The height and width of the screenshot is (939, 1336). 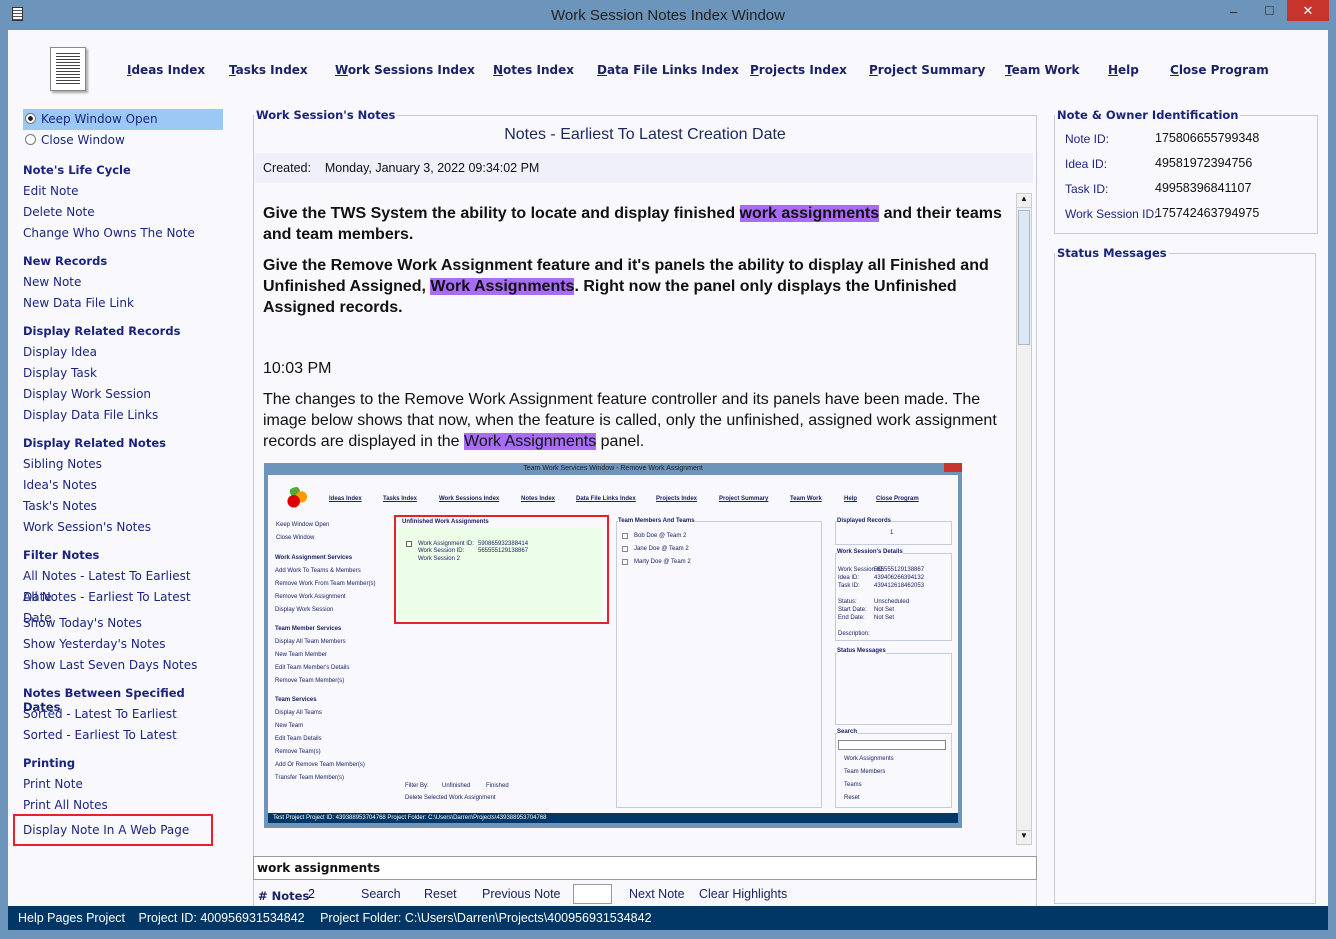 I want to click on embedded-nav-item: Work Sessions Index, so click(x=469, y=499).